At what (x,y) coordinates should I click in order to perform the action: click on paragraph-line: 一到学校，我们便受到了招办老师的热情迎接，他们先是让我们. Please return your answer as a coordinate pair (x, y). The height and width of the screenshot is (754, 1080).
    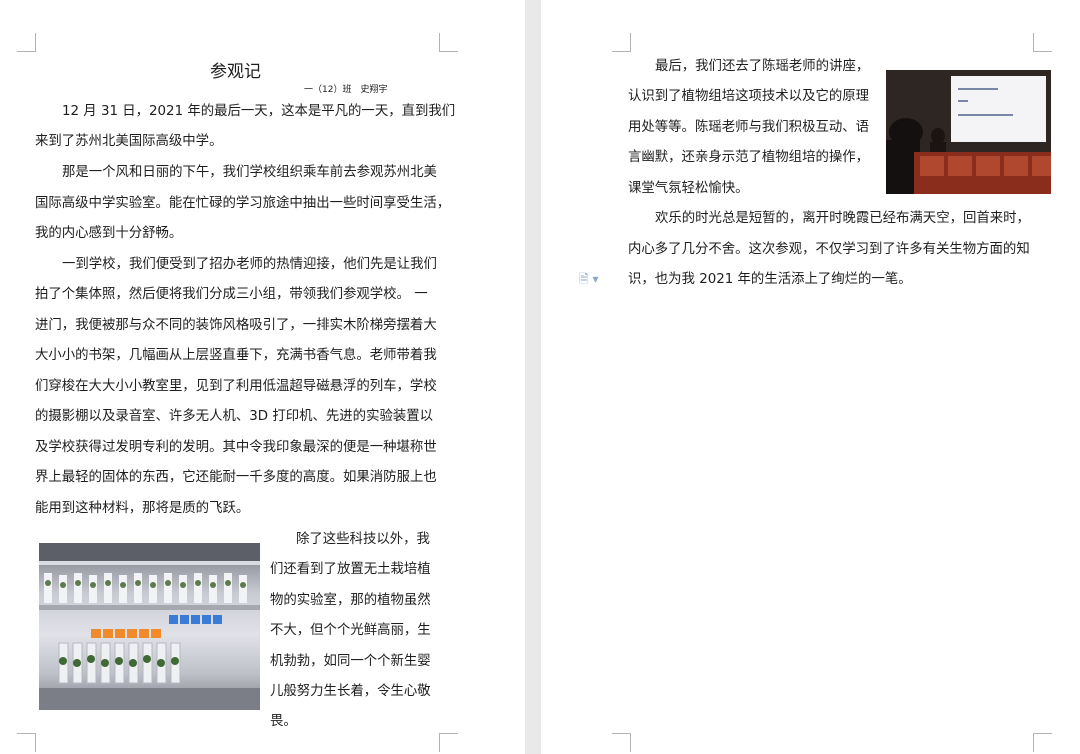
    Looking at the image, I should click on (249, 264).